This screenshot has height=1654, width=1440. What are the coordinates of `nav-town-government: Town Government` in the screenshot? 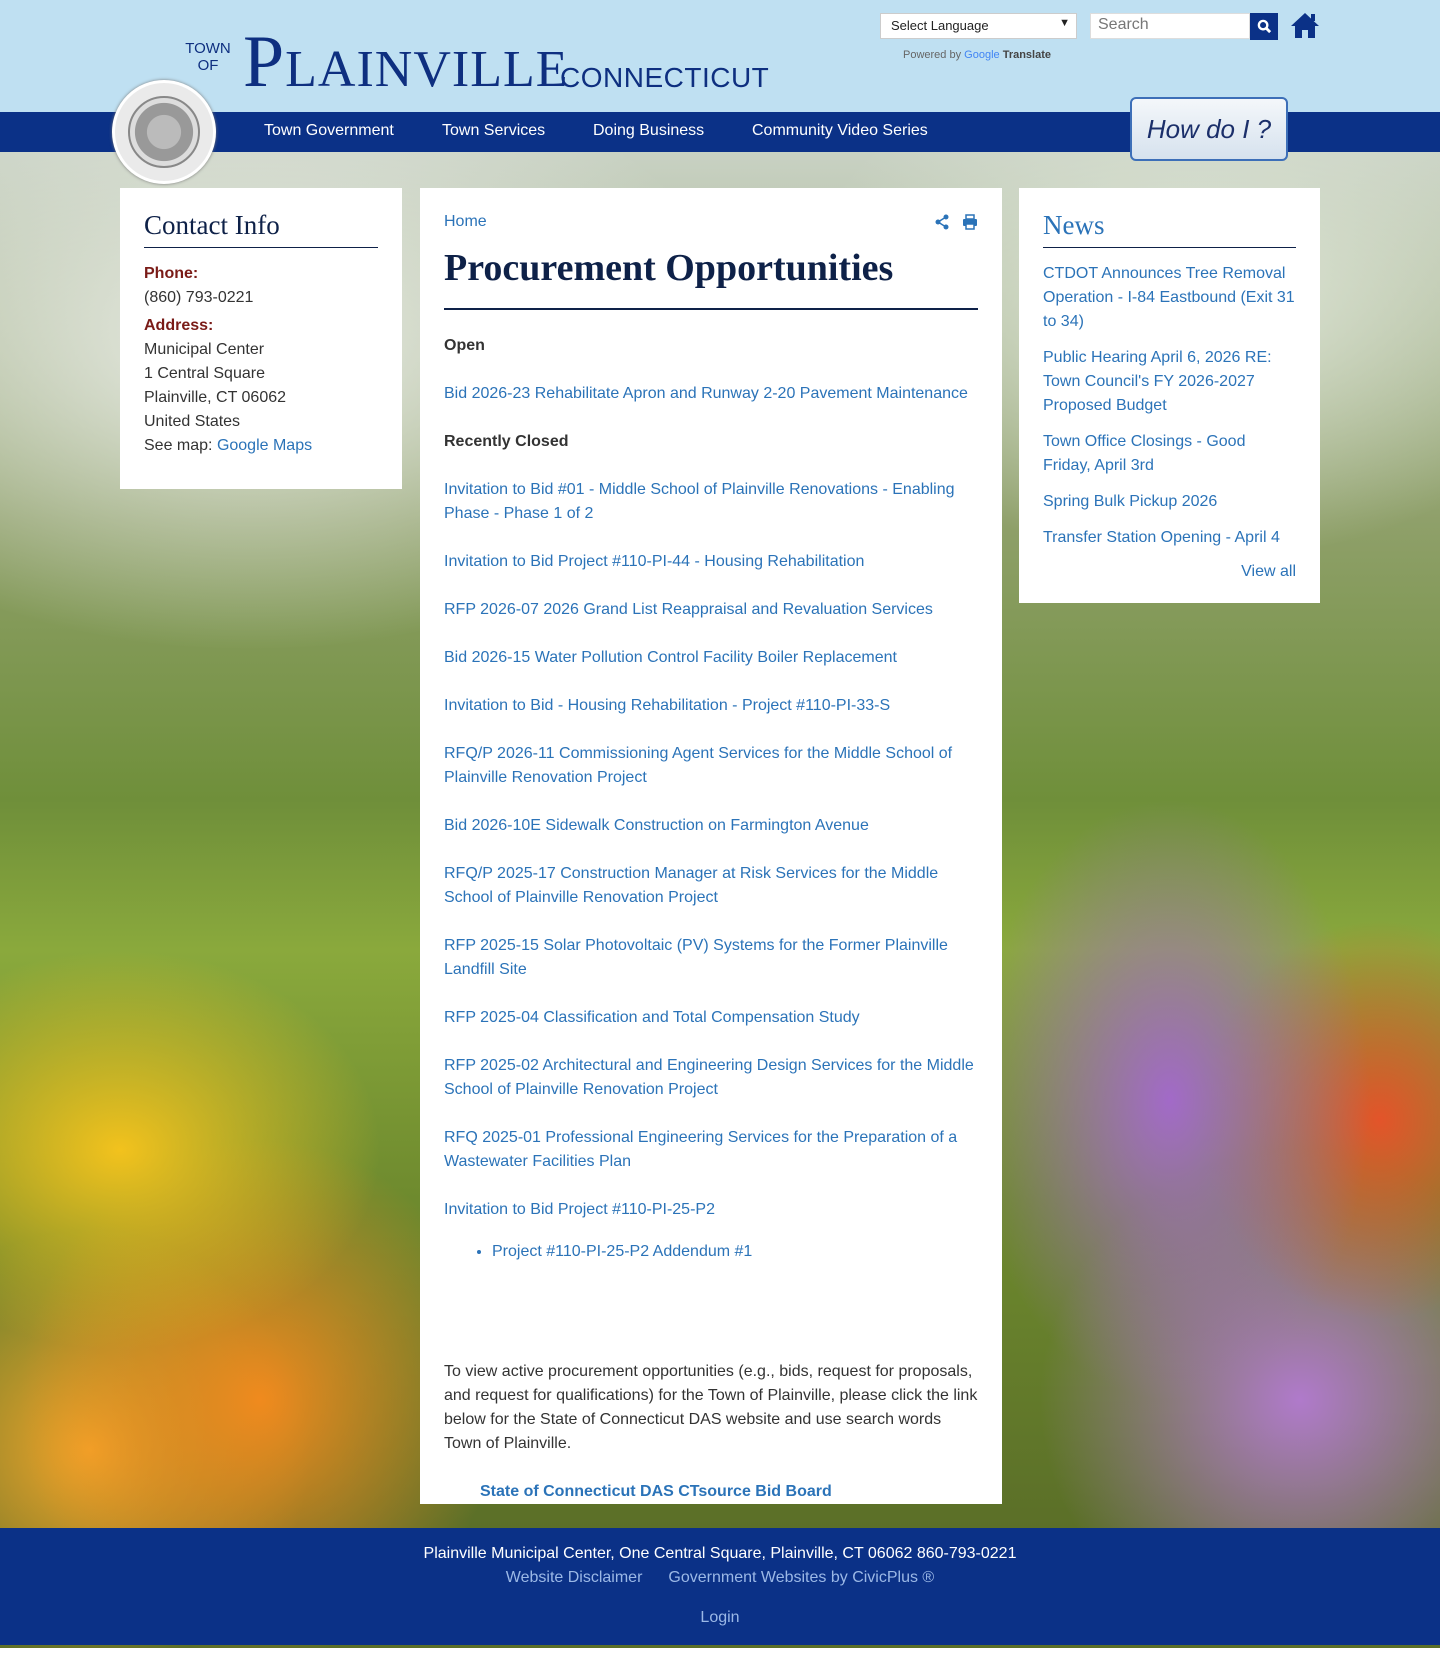 It's located at (329, 131).